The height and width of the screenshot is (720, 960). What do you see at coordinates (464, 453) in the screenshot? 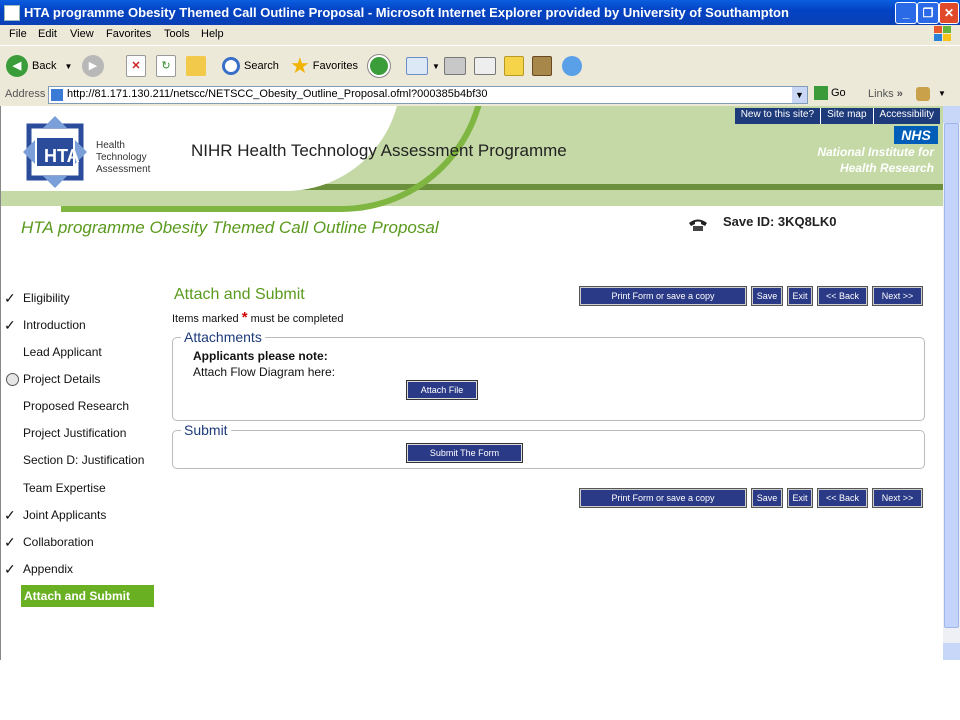
I see `submit-form-button: Submit The Form` at bounding box center [464, 453].